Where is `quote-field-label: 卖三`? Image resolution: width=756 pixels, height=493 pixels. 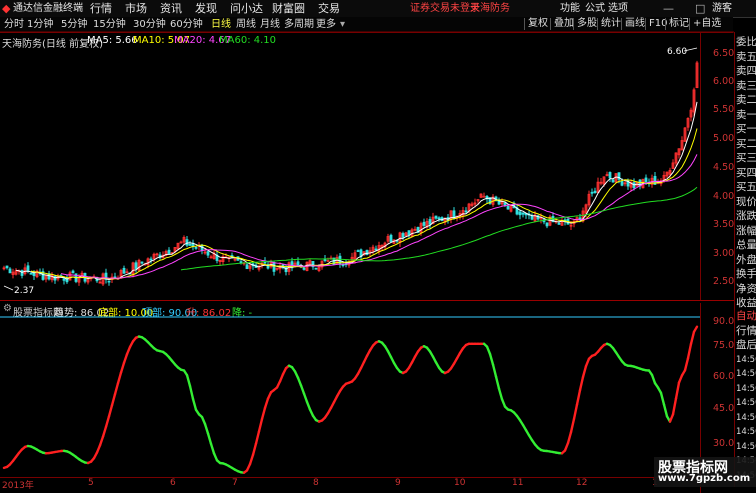
quote-field-label: 卖三 is located at coordinates (746, 86).